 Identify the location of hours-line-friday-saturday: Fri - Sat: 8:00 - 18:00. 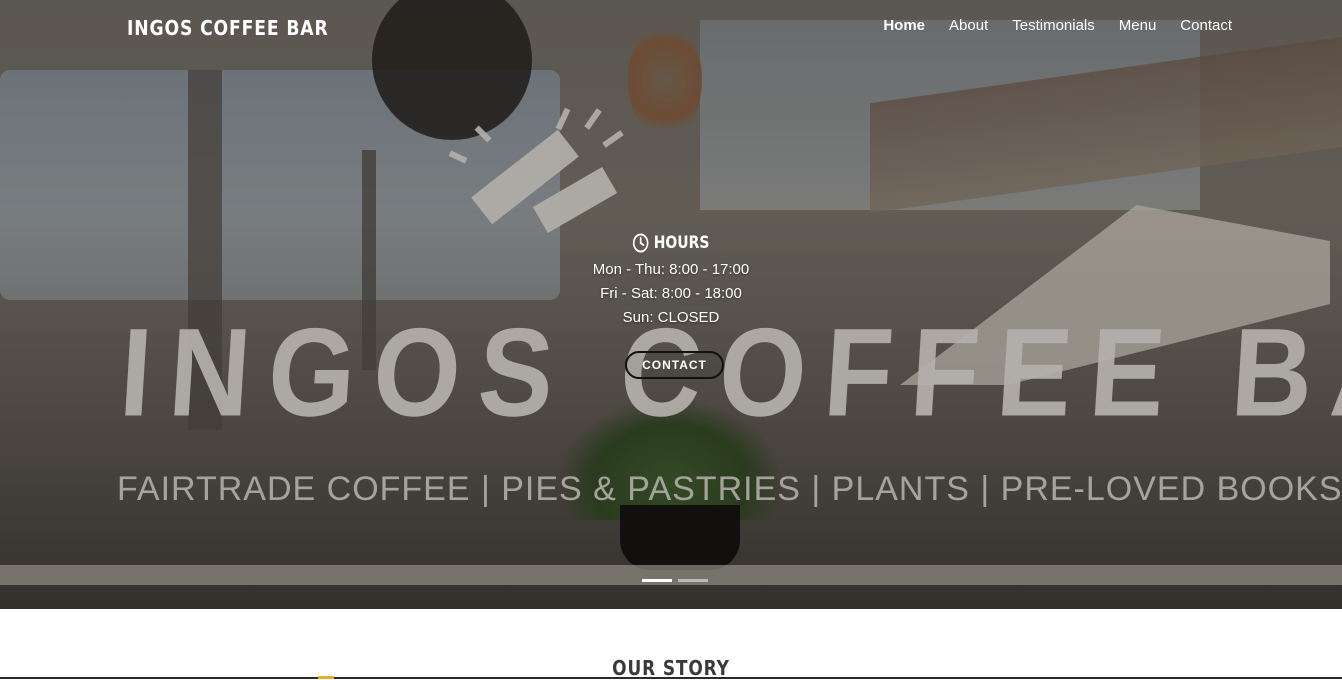
(671, 293).